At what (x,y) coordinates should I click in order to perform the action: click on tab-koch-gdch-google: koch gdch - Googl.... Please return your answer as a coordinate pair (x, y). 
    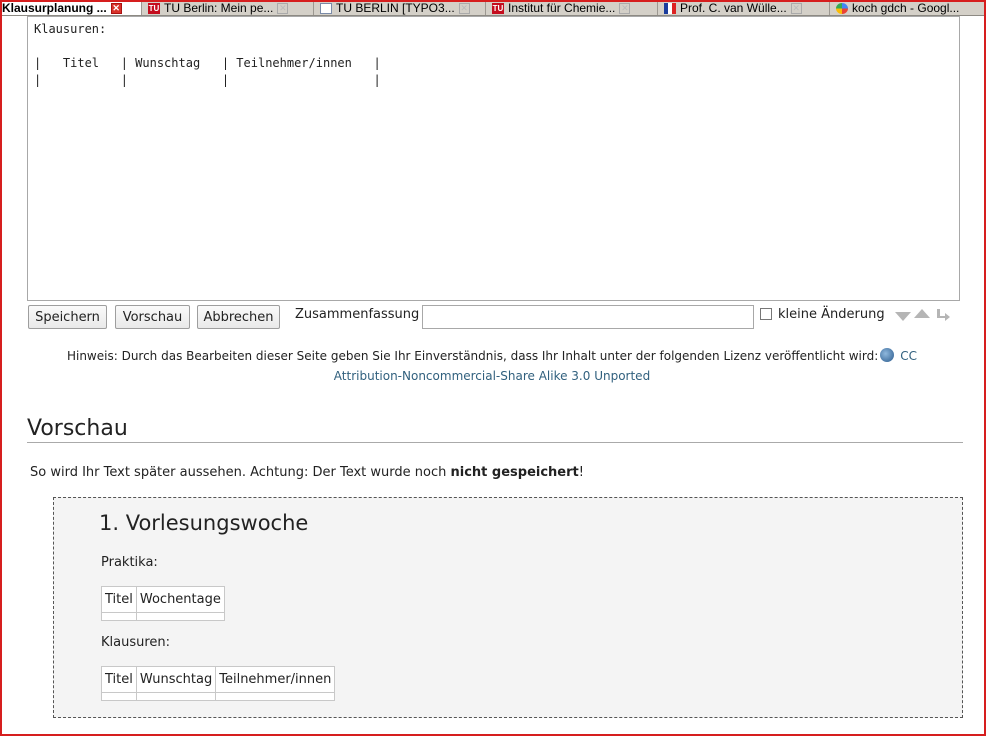
    Looking at the image, I should click on (908, 7).